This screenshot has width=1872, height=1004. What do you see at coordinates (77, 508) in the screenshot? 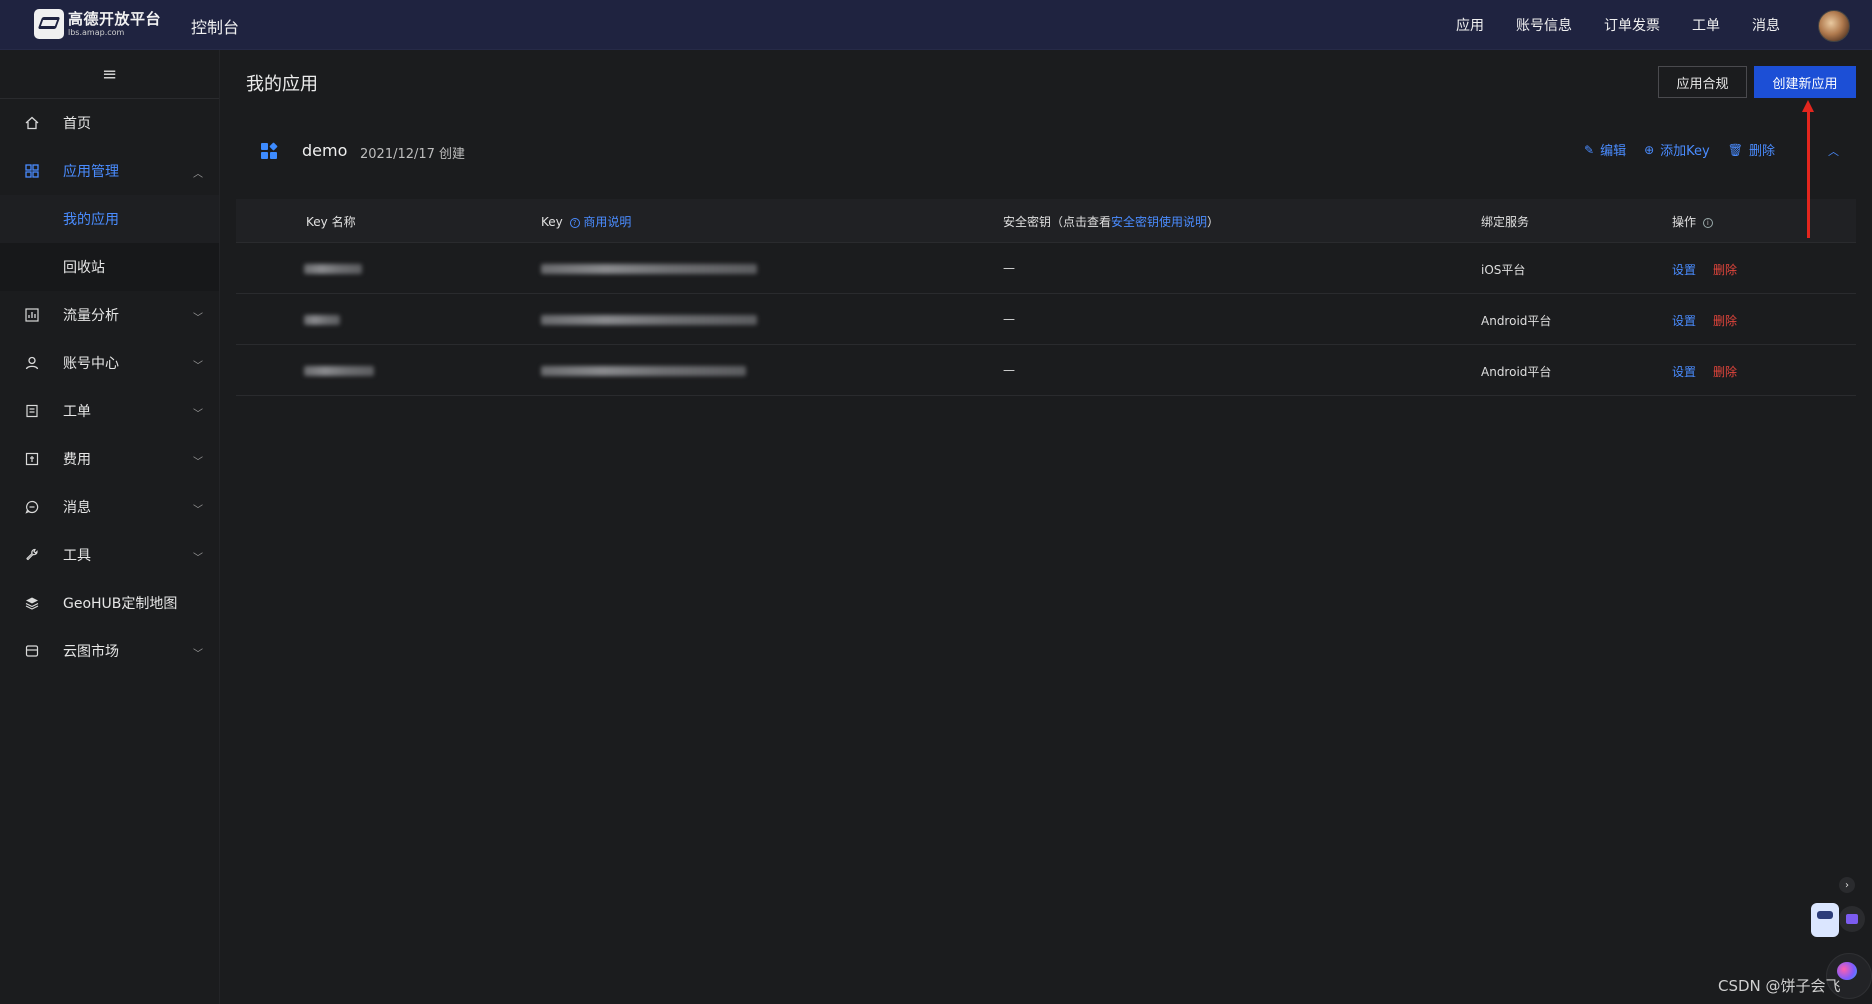
I see `sidebar-item-label: 消息` at bounding box center [77, 508].